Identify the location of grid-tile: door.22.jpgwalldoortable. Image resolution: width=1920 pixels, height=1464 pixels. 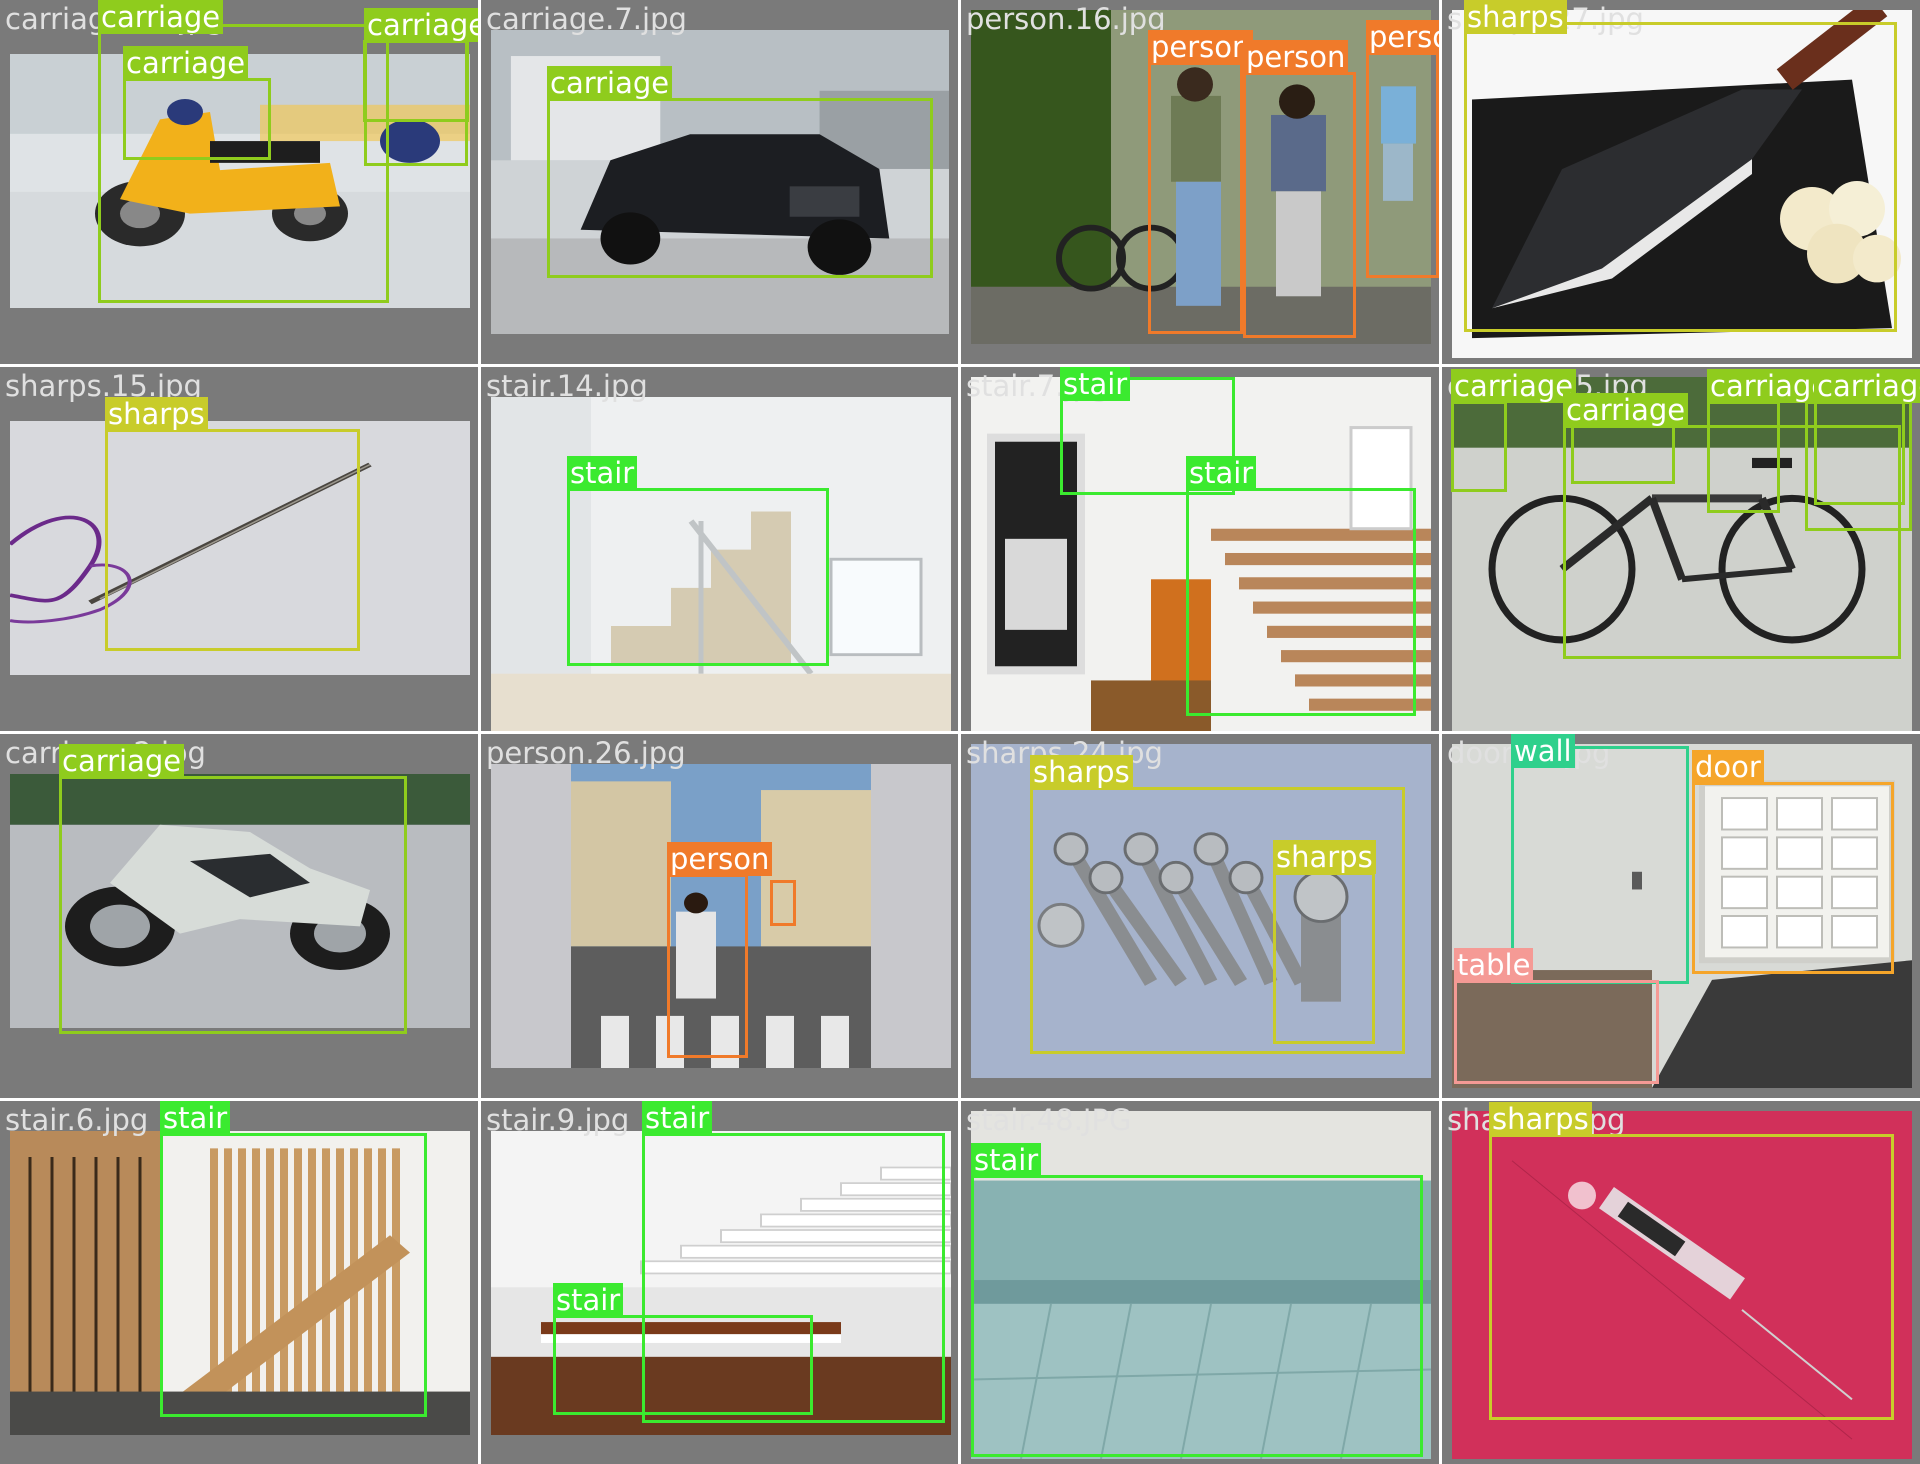
(1681, 916).